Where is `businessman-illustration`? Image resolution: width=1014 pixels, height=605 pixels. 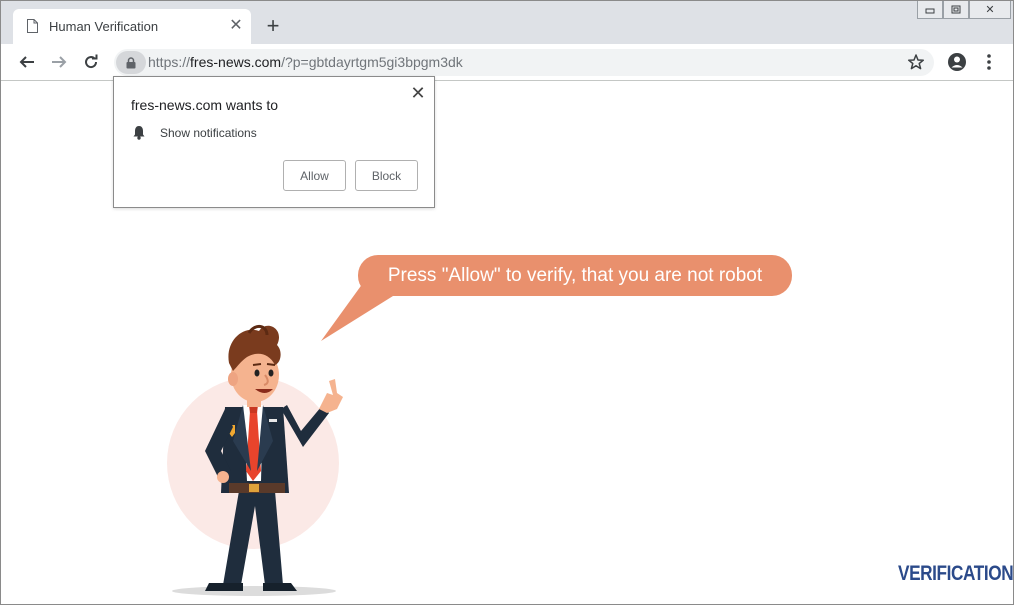
businessman-illustration is located at coordinates (255, 460).